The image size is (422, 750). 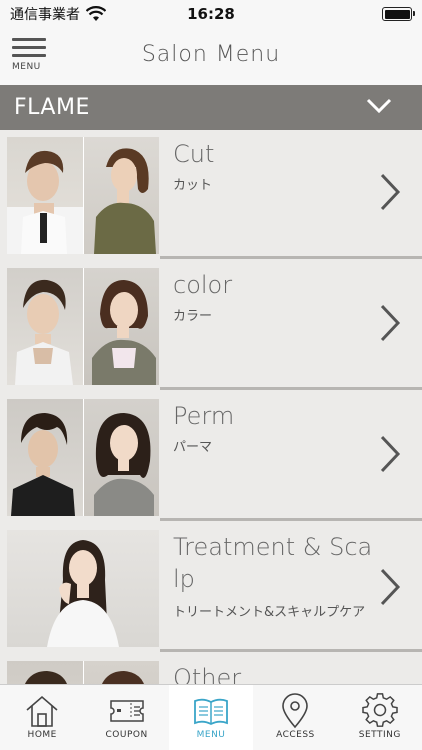 I want to click on tab-access: ACCESS, so click(x=295, y=717).